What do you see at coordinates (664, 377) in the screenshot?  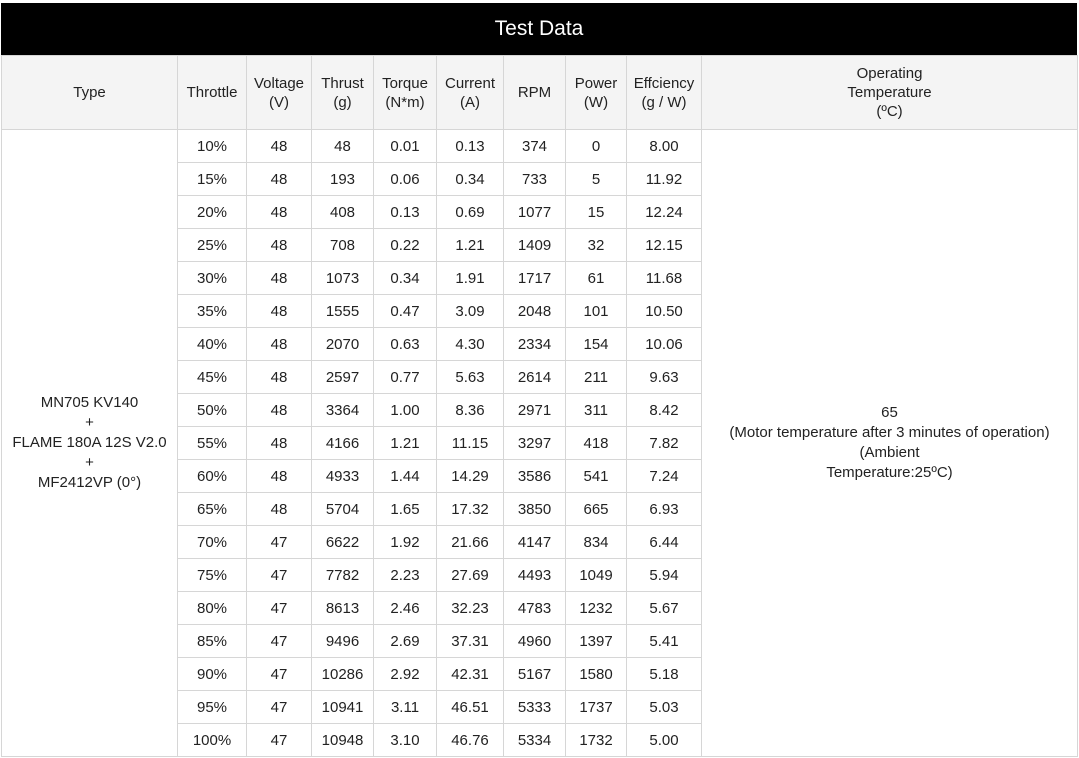 I see `cell-efficiency: 9.63` at bounding box center [664, 377].